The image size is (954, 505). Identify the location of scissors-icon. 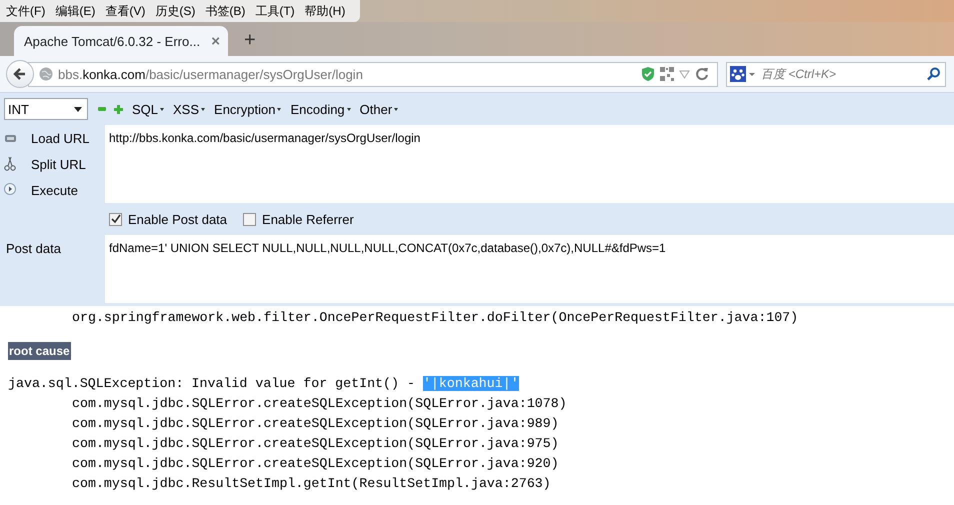
(10, 164).